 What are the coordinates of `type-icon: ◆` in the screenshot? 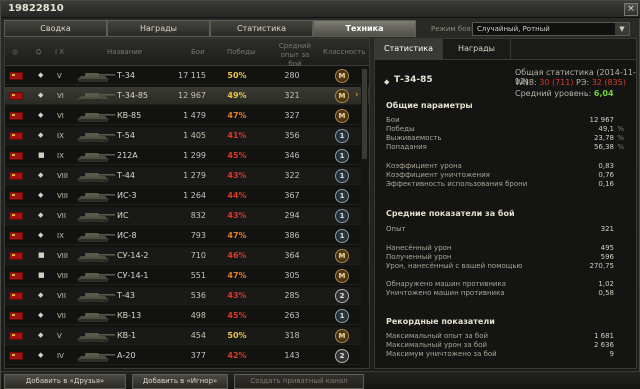 It's located at (387, 82).